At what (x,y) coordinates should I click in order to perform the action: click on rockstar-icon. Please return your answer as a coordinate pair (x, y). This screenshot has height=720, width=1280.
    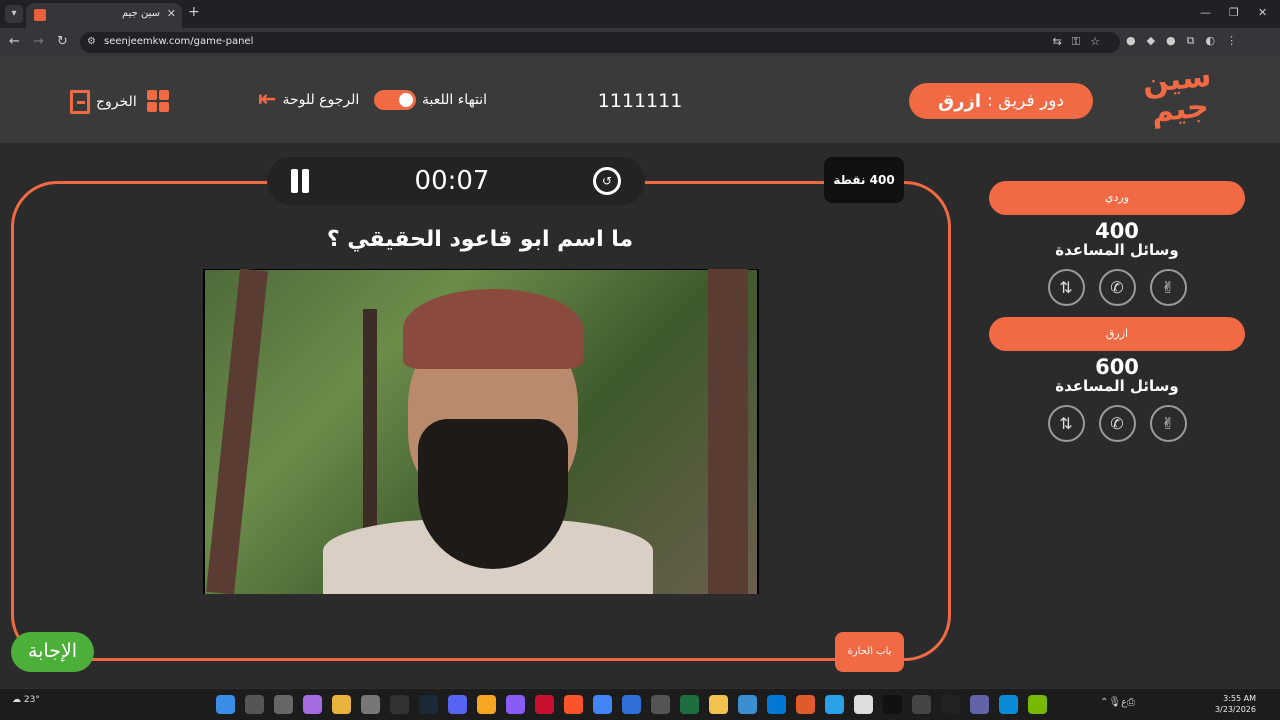
    Looking at the image, I should click on (486, 704).